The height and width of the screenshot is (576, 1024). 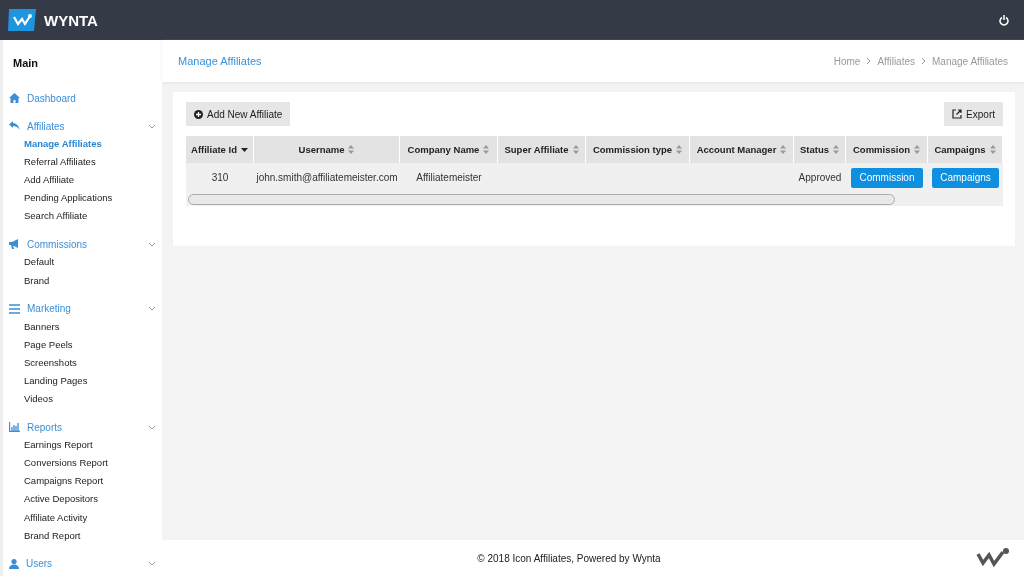 What do you see at coordinates (82, 517) in the screenshot?
I see `sidebar-item: Affiliate Activity` at bounding box center [82, 517].